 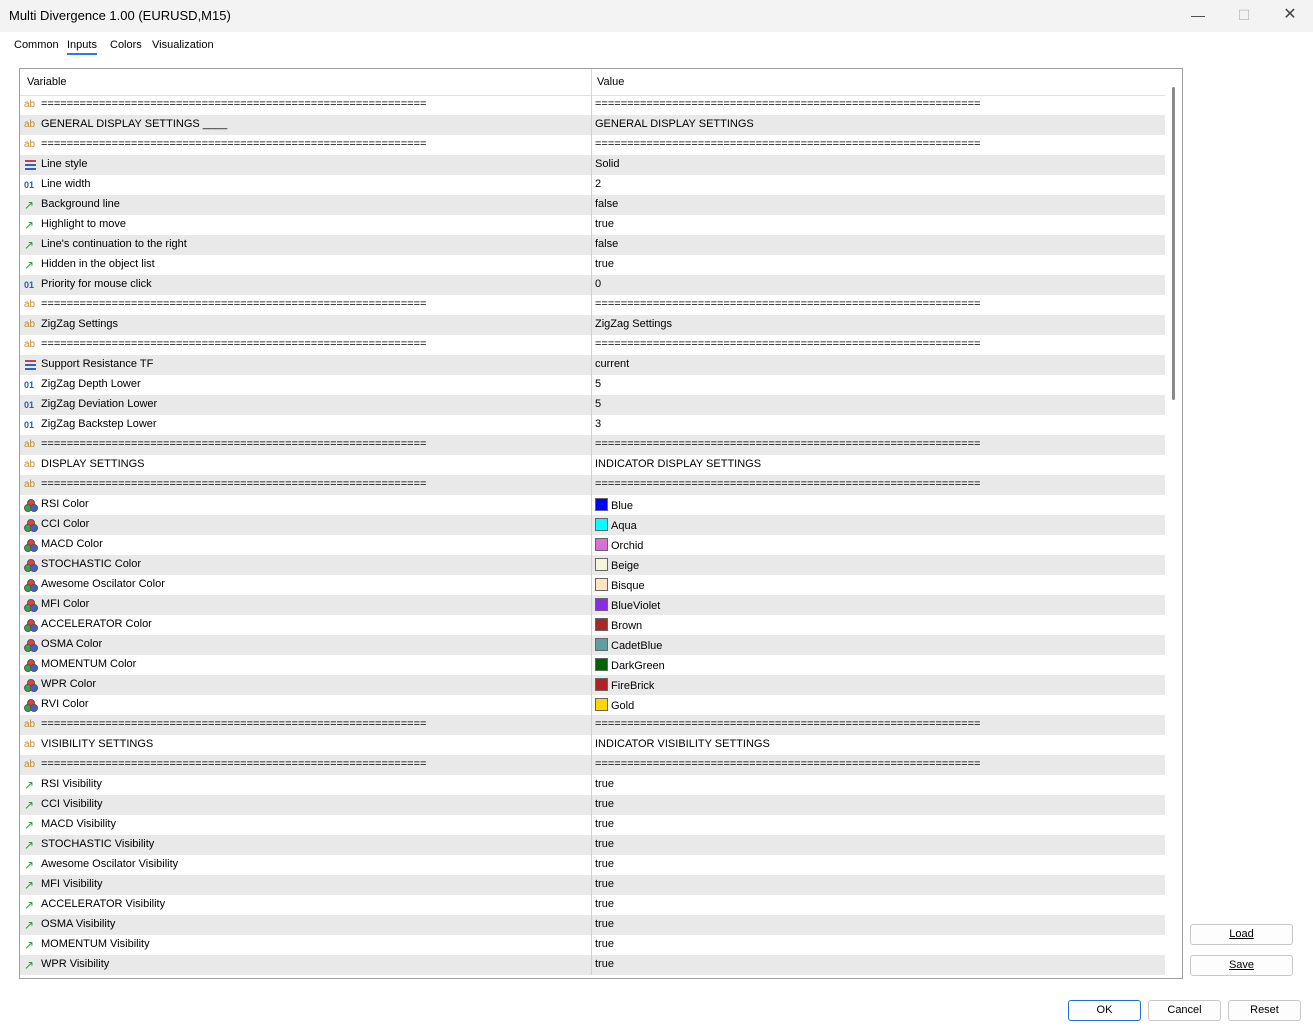 What do you see at coordinates (617, 565) in the screenshot?
I see `value-cell: Beige` at bounding box center [617, 565].